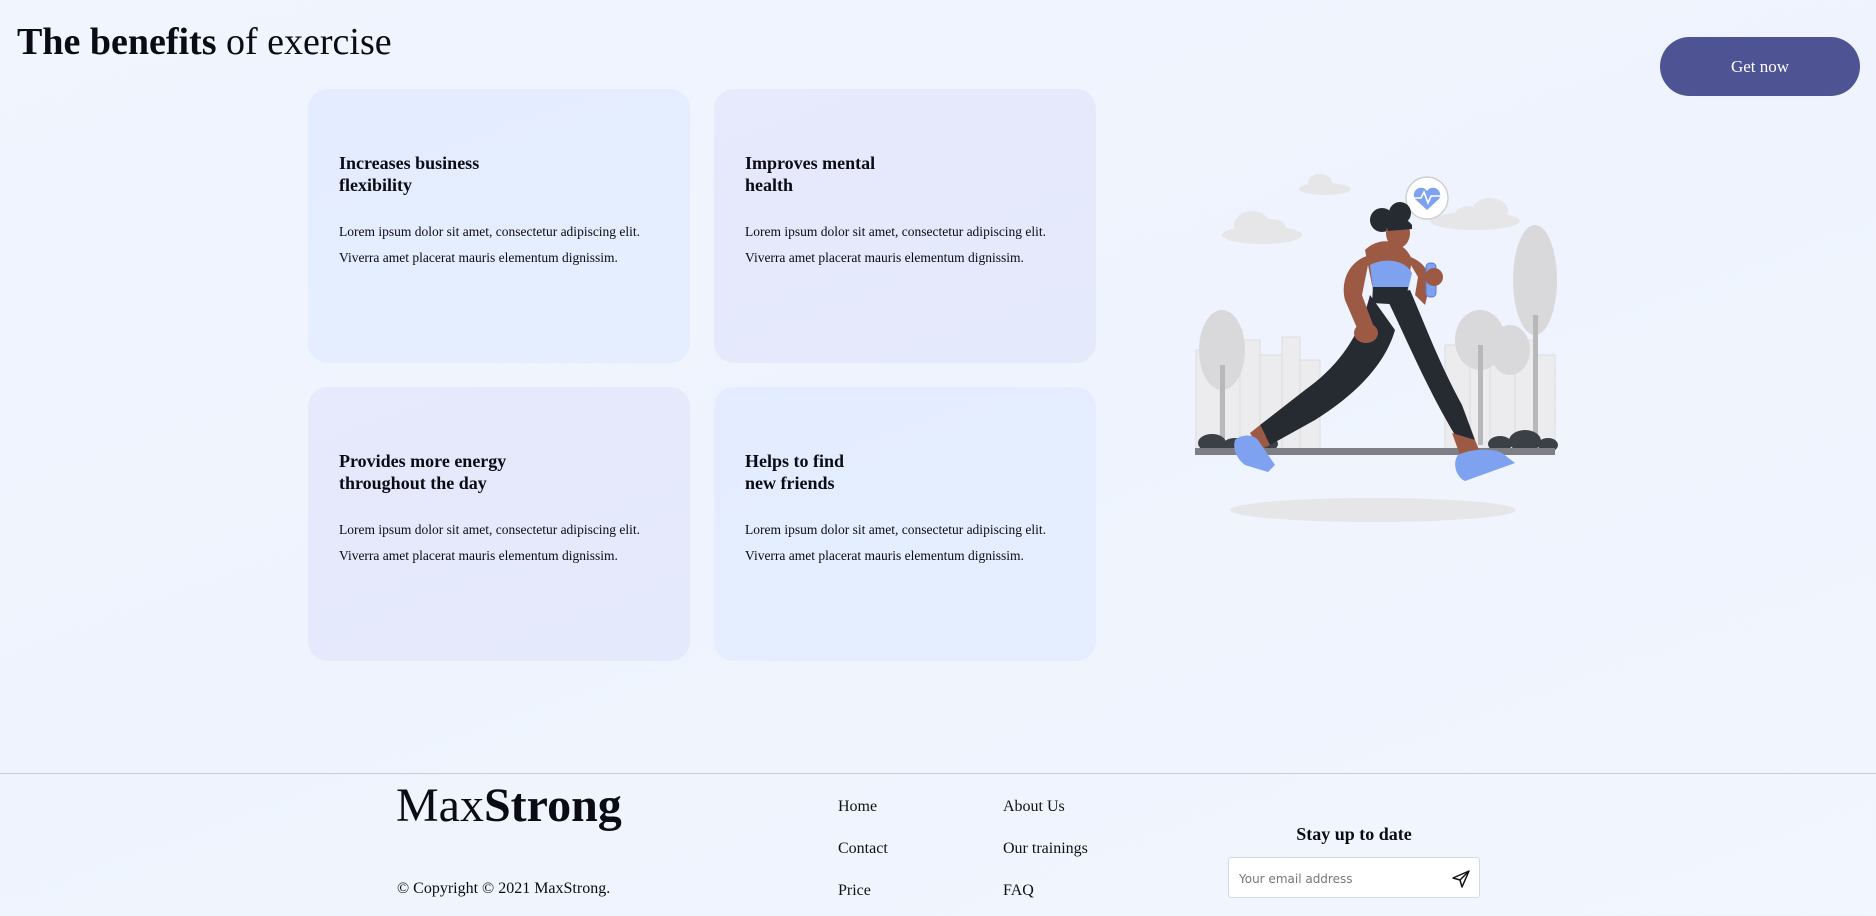 This screenshot has width=1876, height=916. What do you see at coordinates (810, 174) in the screenshot?
I see `benefit-card-title: Improves mental health` at bounding box center [810, 174].